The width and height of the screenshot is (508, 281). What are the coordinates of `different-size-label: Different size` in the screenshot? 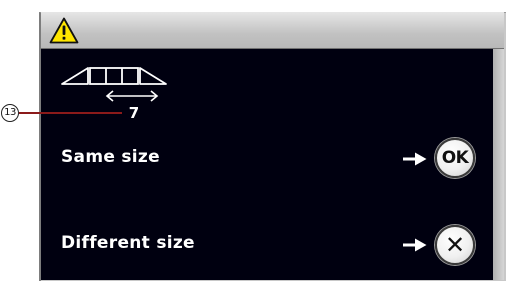 It's located at (128, 243).